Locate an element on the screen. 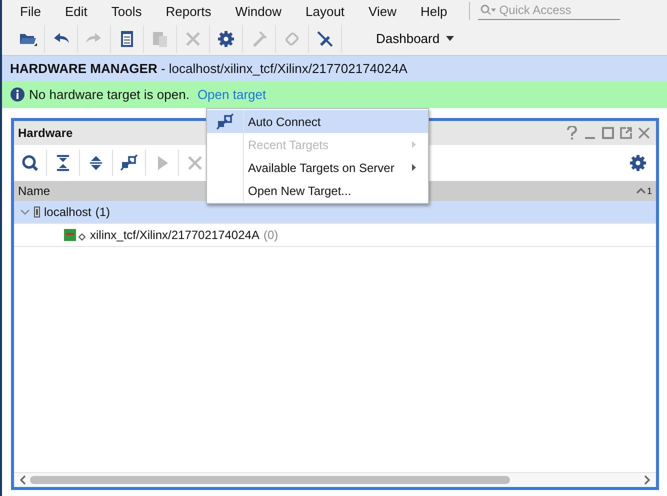 Image resolution: width=667 pixels, height=496 pixels. float-icon is located at coordinates (626, 133).